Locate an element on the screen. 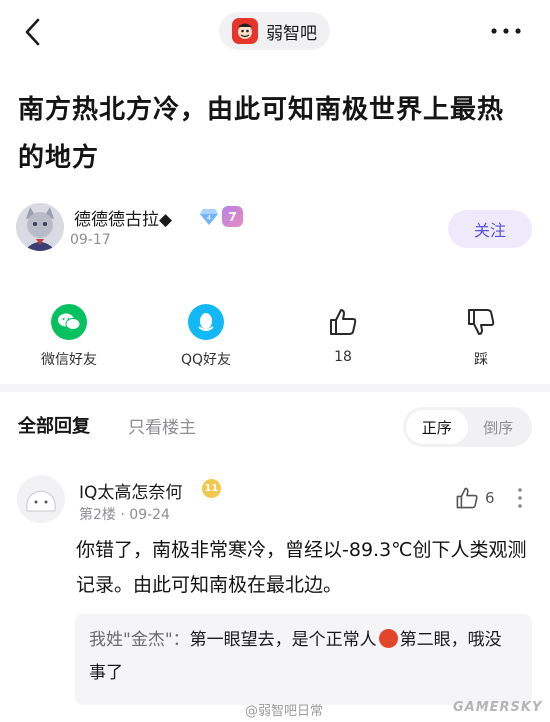 The width and height of the screenshot is (550, 722). sub-reply-text-1: 第一眼望去，是个正常人 is located at coordinates (283, 640).